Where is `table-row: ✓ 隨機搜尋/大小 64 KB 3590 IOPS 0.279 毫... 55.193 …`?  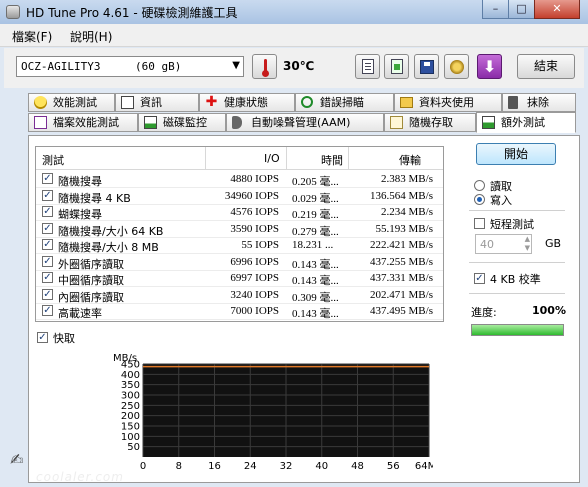 table-row: ✓ 隨機搜尋/大小 64 KB 3590 IOPS 0.279 毫... 55.193 … is located at coordinates (239, 229).